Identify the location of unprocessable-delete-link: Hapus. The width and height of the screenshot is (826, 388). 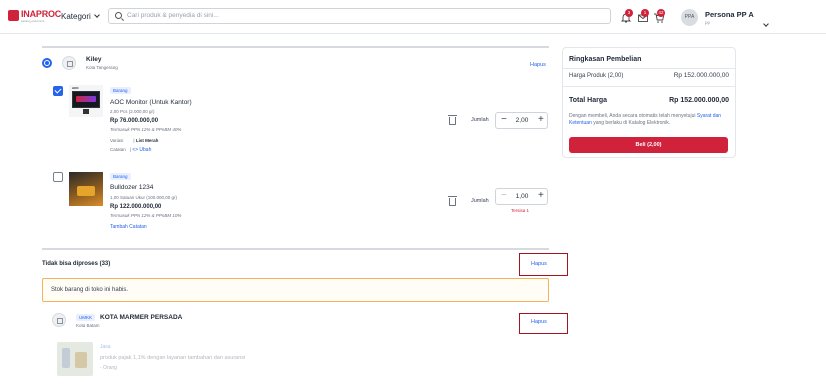
(539, 264).